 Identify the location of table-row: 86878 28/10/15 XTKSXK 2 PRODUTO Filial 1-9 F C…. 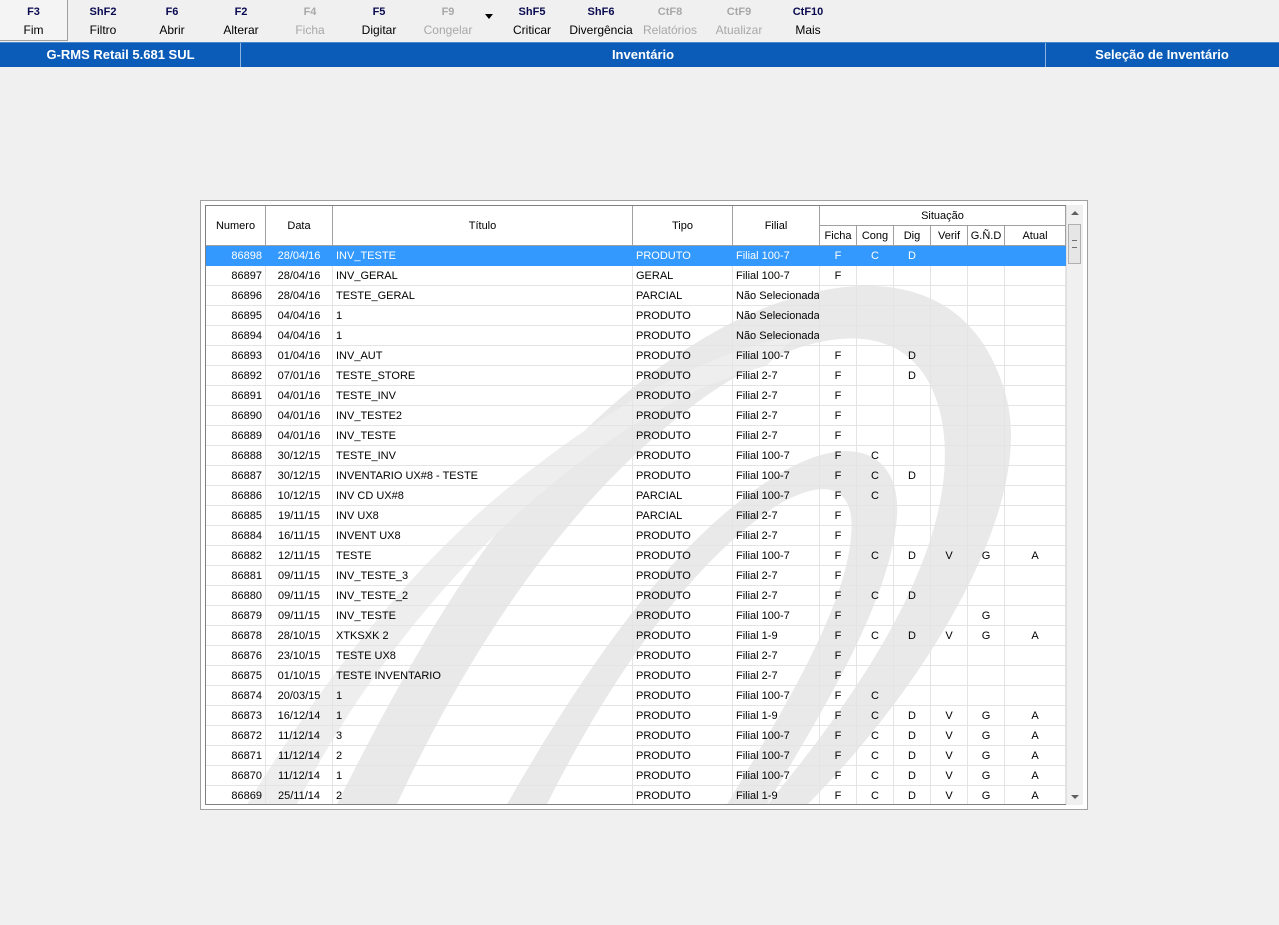
(636, 636).